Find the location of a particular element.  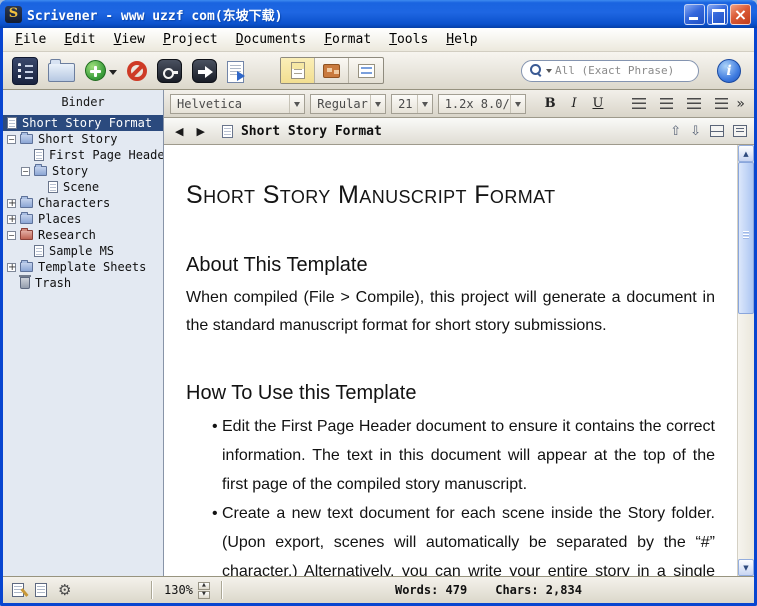

menu-project: Project is located at coordinates (190, 39).